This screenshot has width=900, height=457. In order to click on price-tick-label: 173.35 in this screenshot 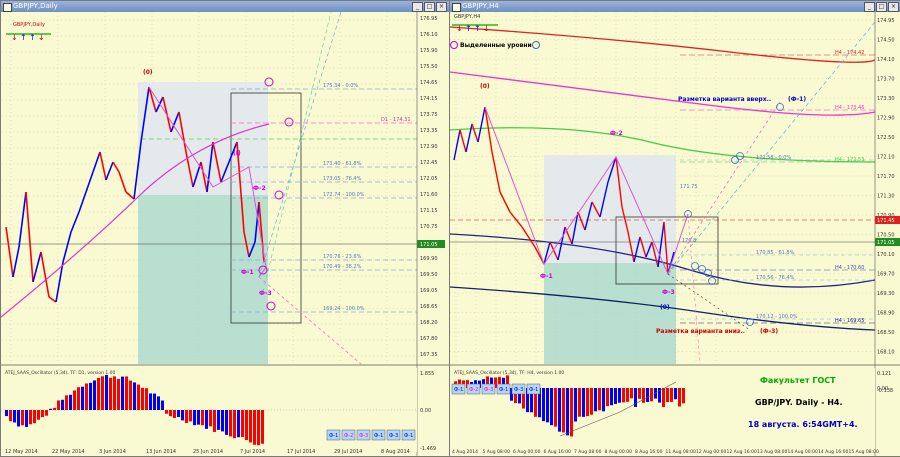, I will do `click(429, 131)`.